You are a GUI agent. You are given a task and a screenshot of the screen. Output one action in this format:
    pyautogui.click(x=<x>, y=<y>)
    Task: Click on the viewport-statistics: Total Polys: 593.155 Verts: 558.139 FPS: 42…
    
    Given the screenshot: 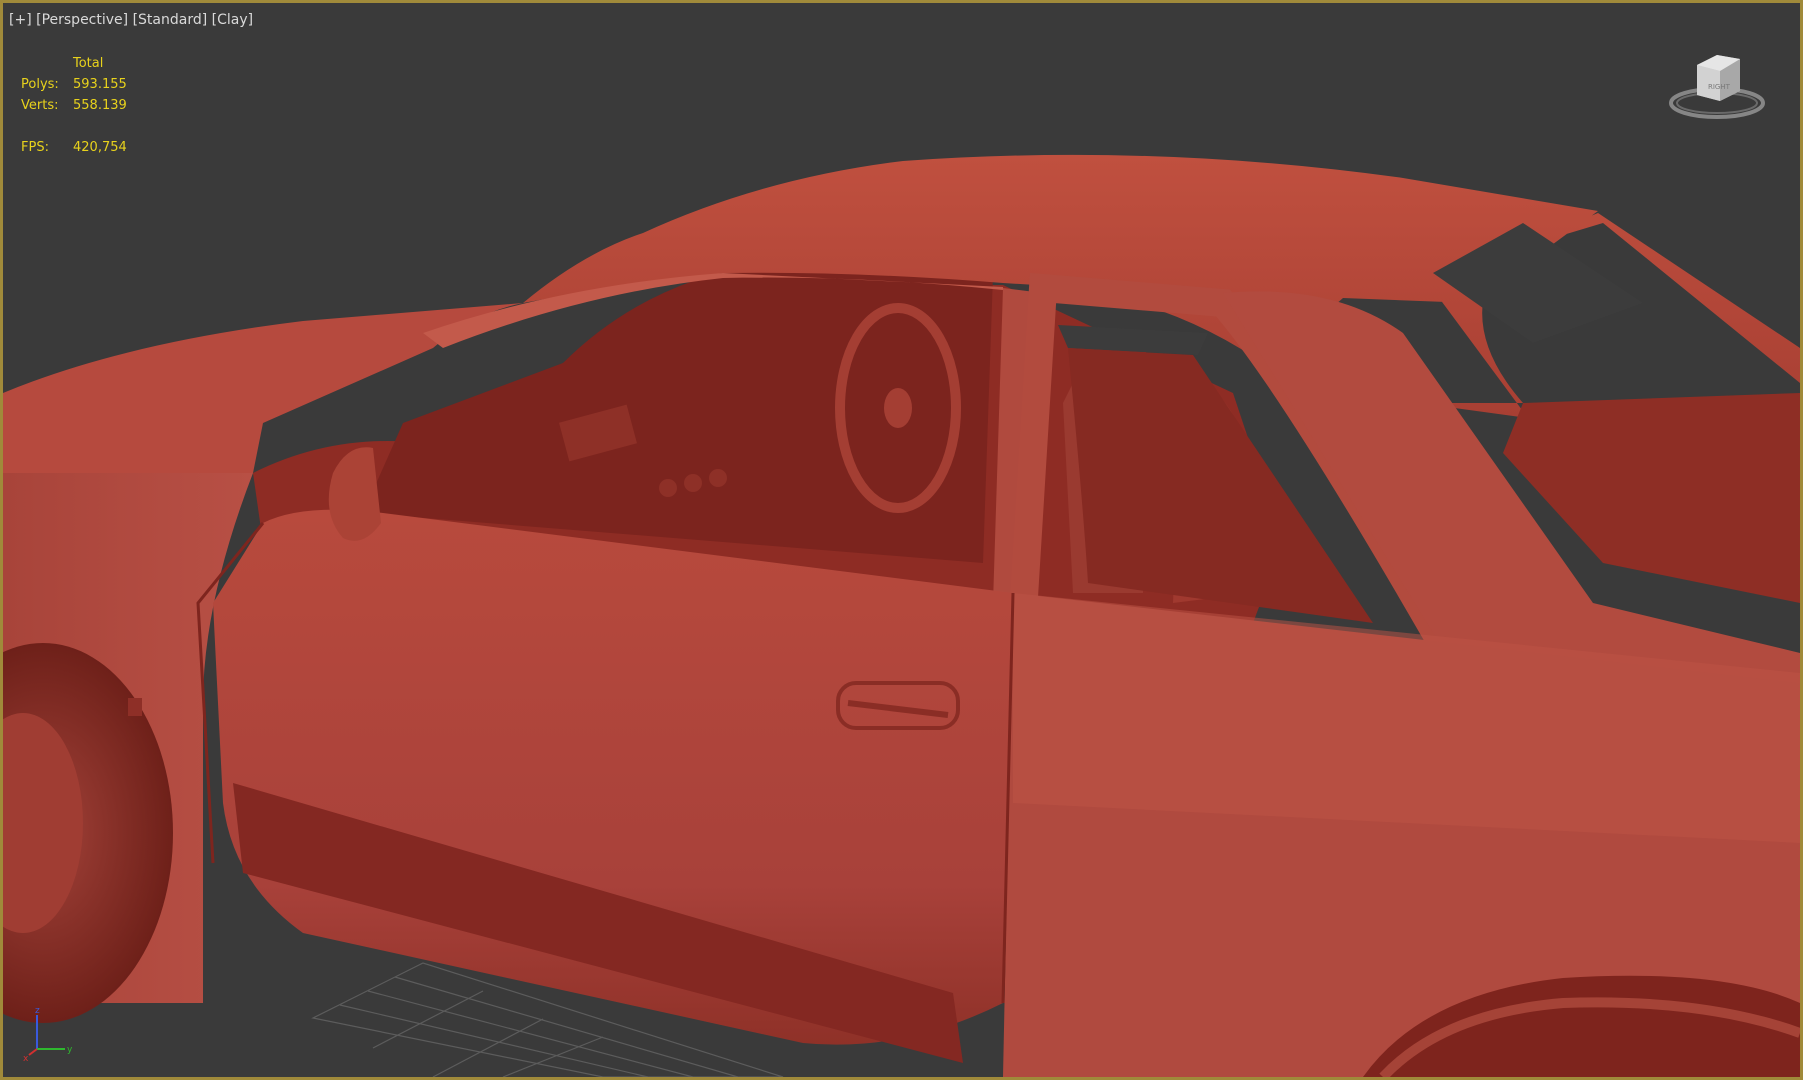 What is the action you would take?
    pyautogui.click(x=74, y=105)
    